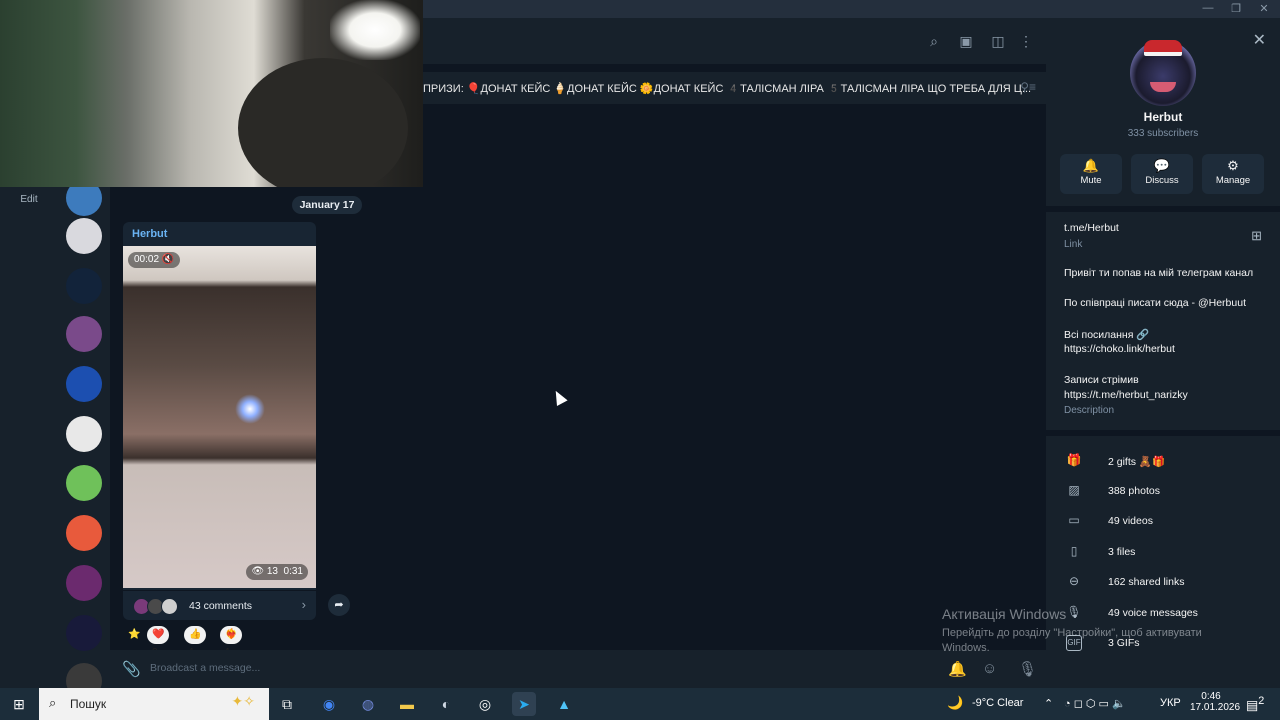 This screenshot has width=1280, height=720. Describe the element at coordinates (1264, 8) in the screenshot. I see `close-window-button: ✕` at that location.